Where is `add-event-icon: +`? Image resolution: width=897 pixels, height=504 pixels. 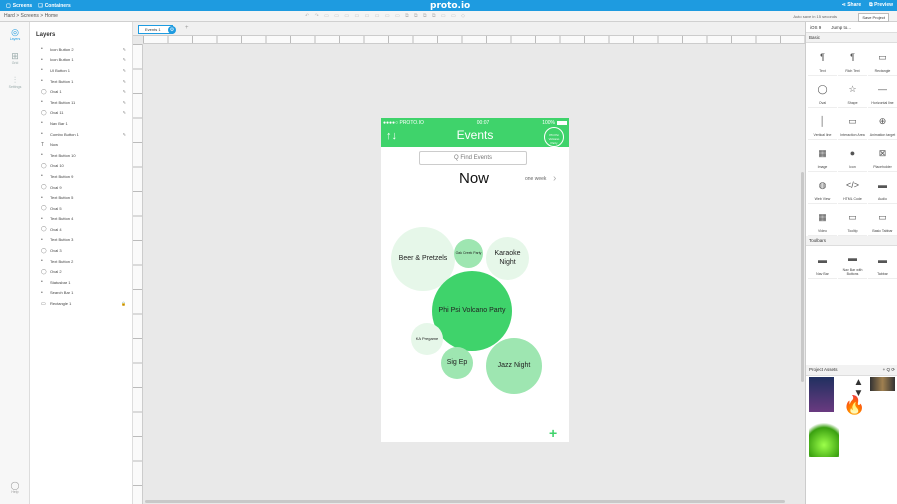 add-event-icon: + is located at coordinates (553, 433).